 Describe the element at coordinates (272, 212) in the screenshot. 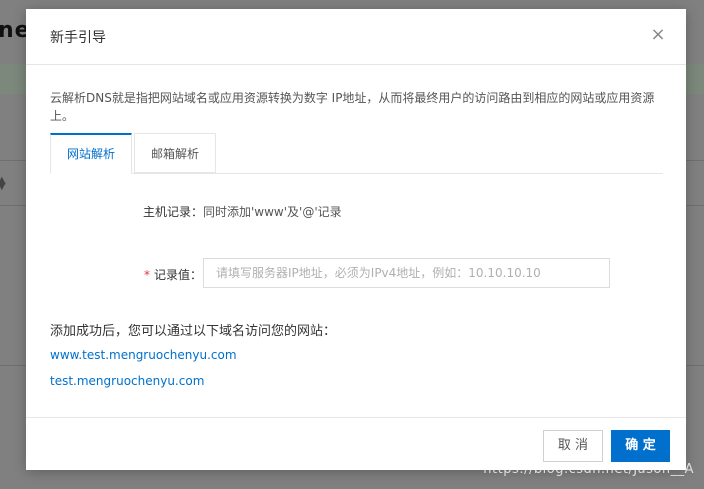

I see `host-record-value: 同时添加'www'及'@'记录` at that location.